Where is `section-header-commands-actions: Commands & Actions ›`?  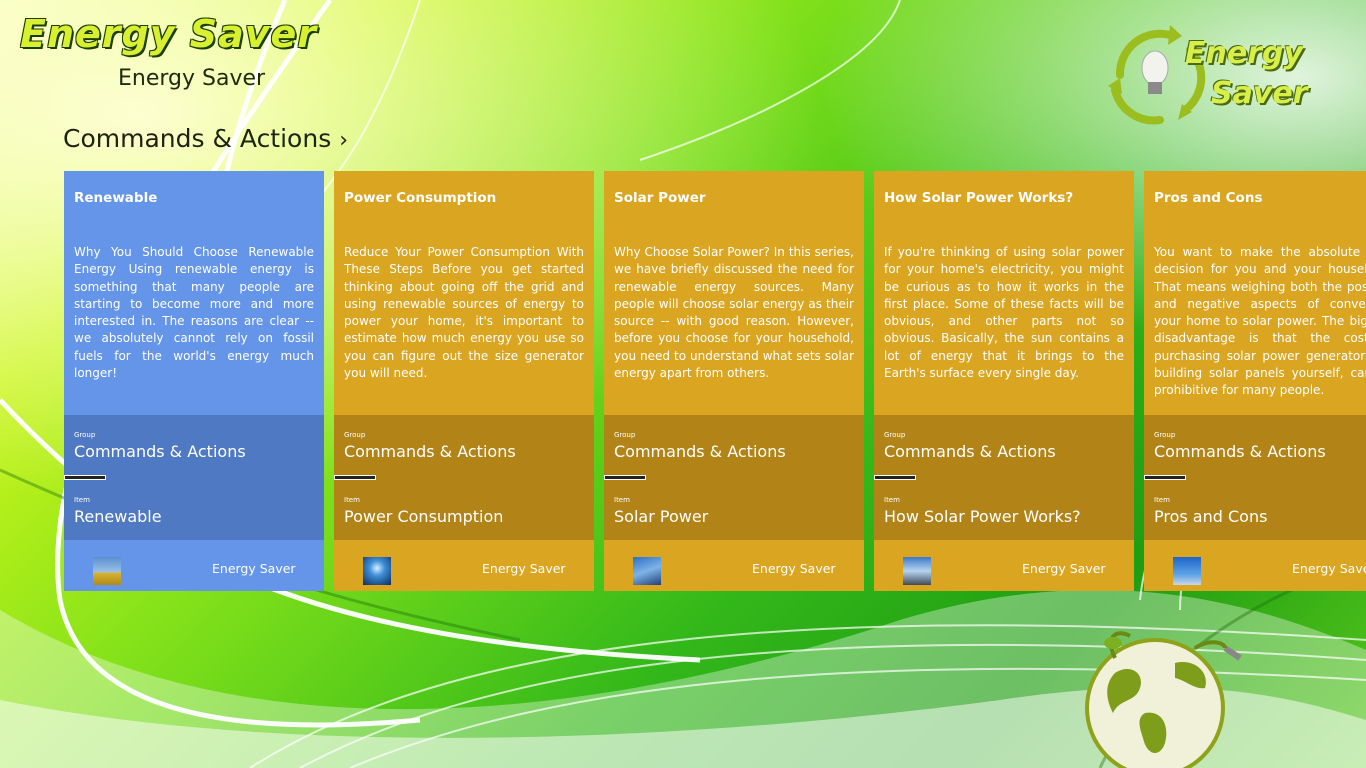 section-header-commands-actions: Commands & Actions › is located at coordinates (205, 138).